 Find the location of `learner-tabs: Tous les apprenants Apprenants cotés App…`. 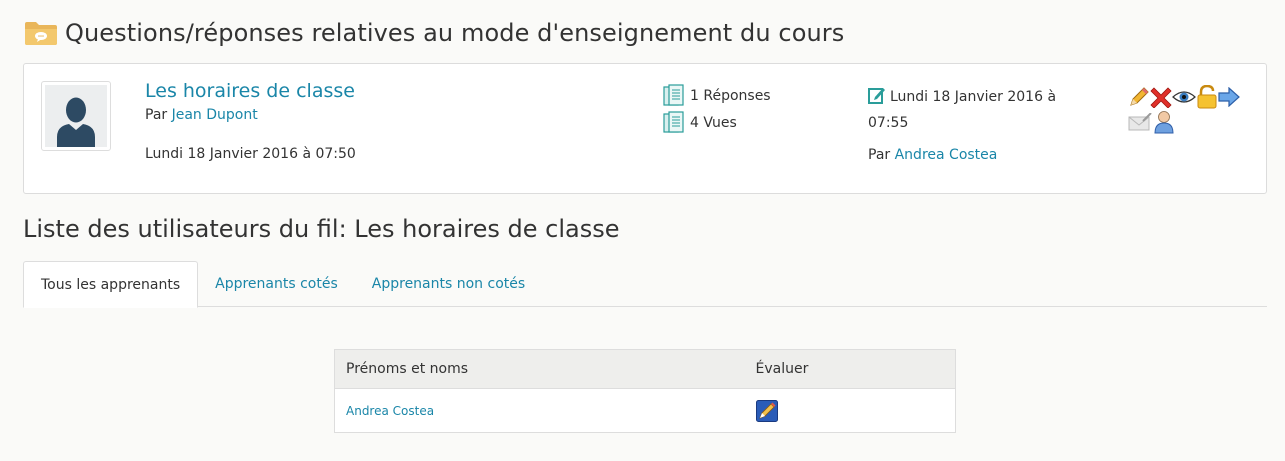

learner-tabs: Tous les apprenants Apprenants cotés App… is located at coordinates (645, 284).